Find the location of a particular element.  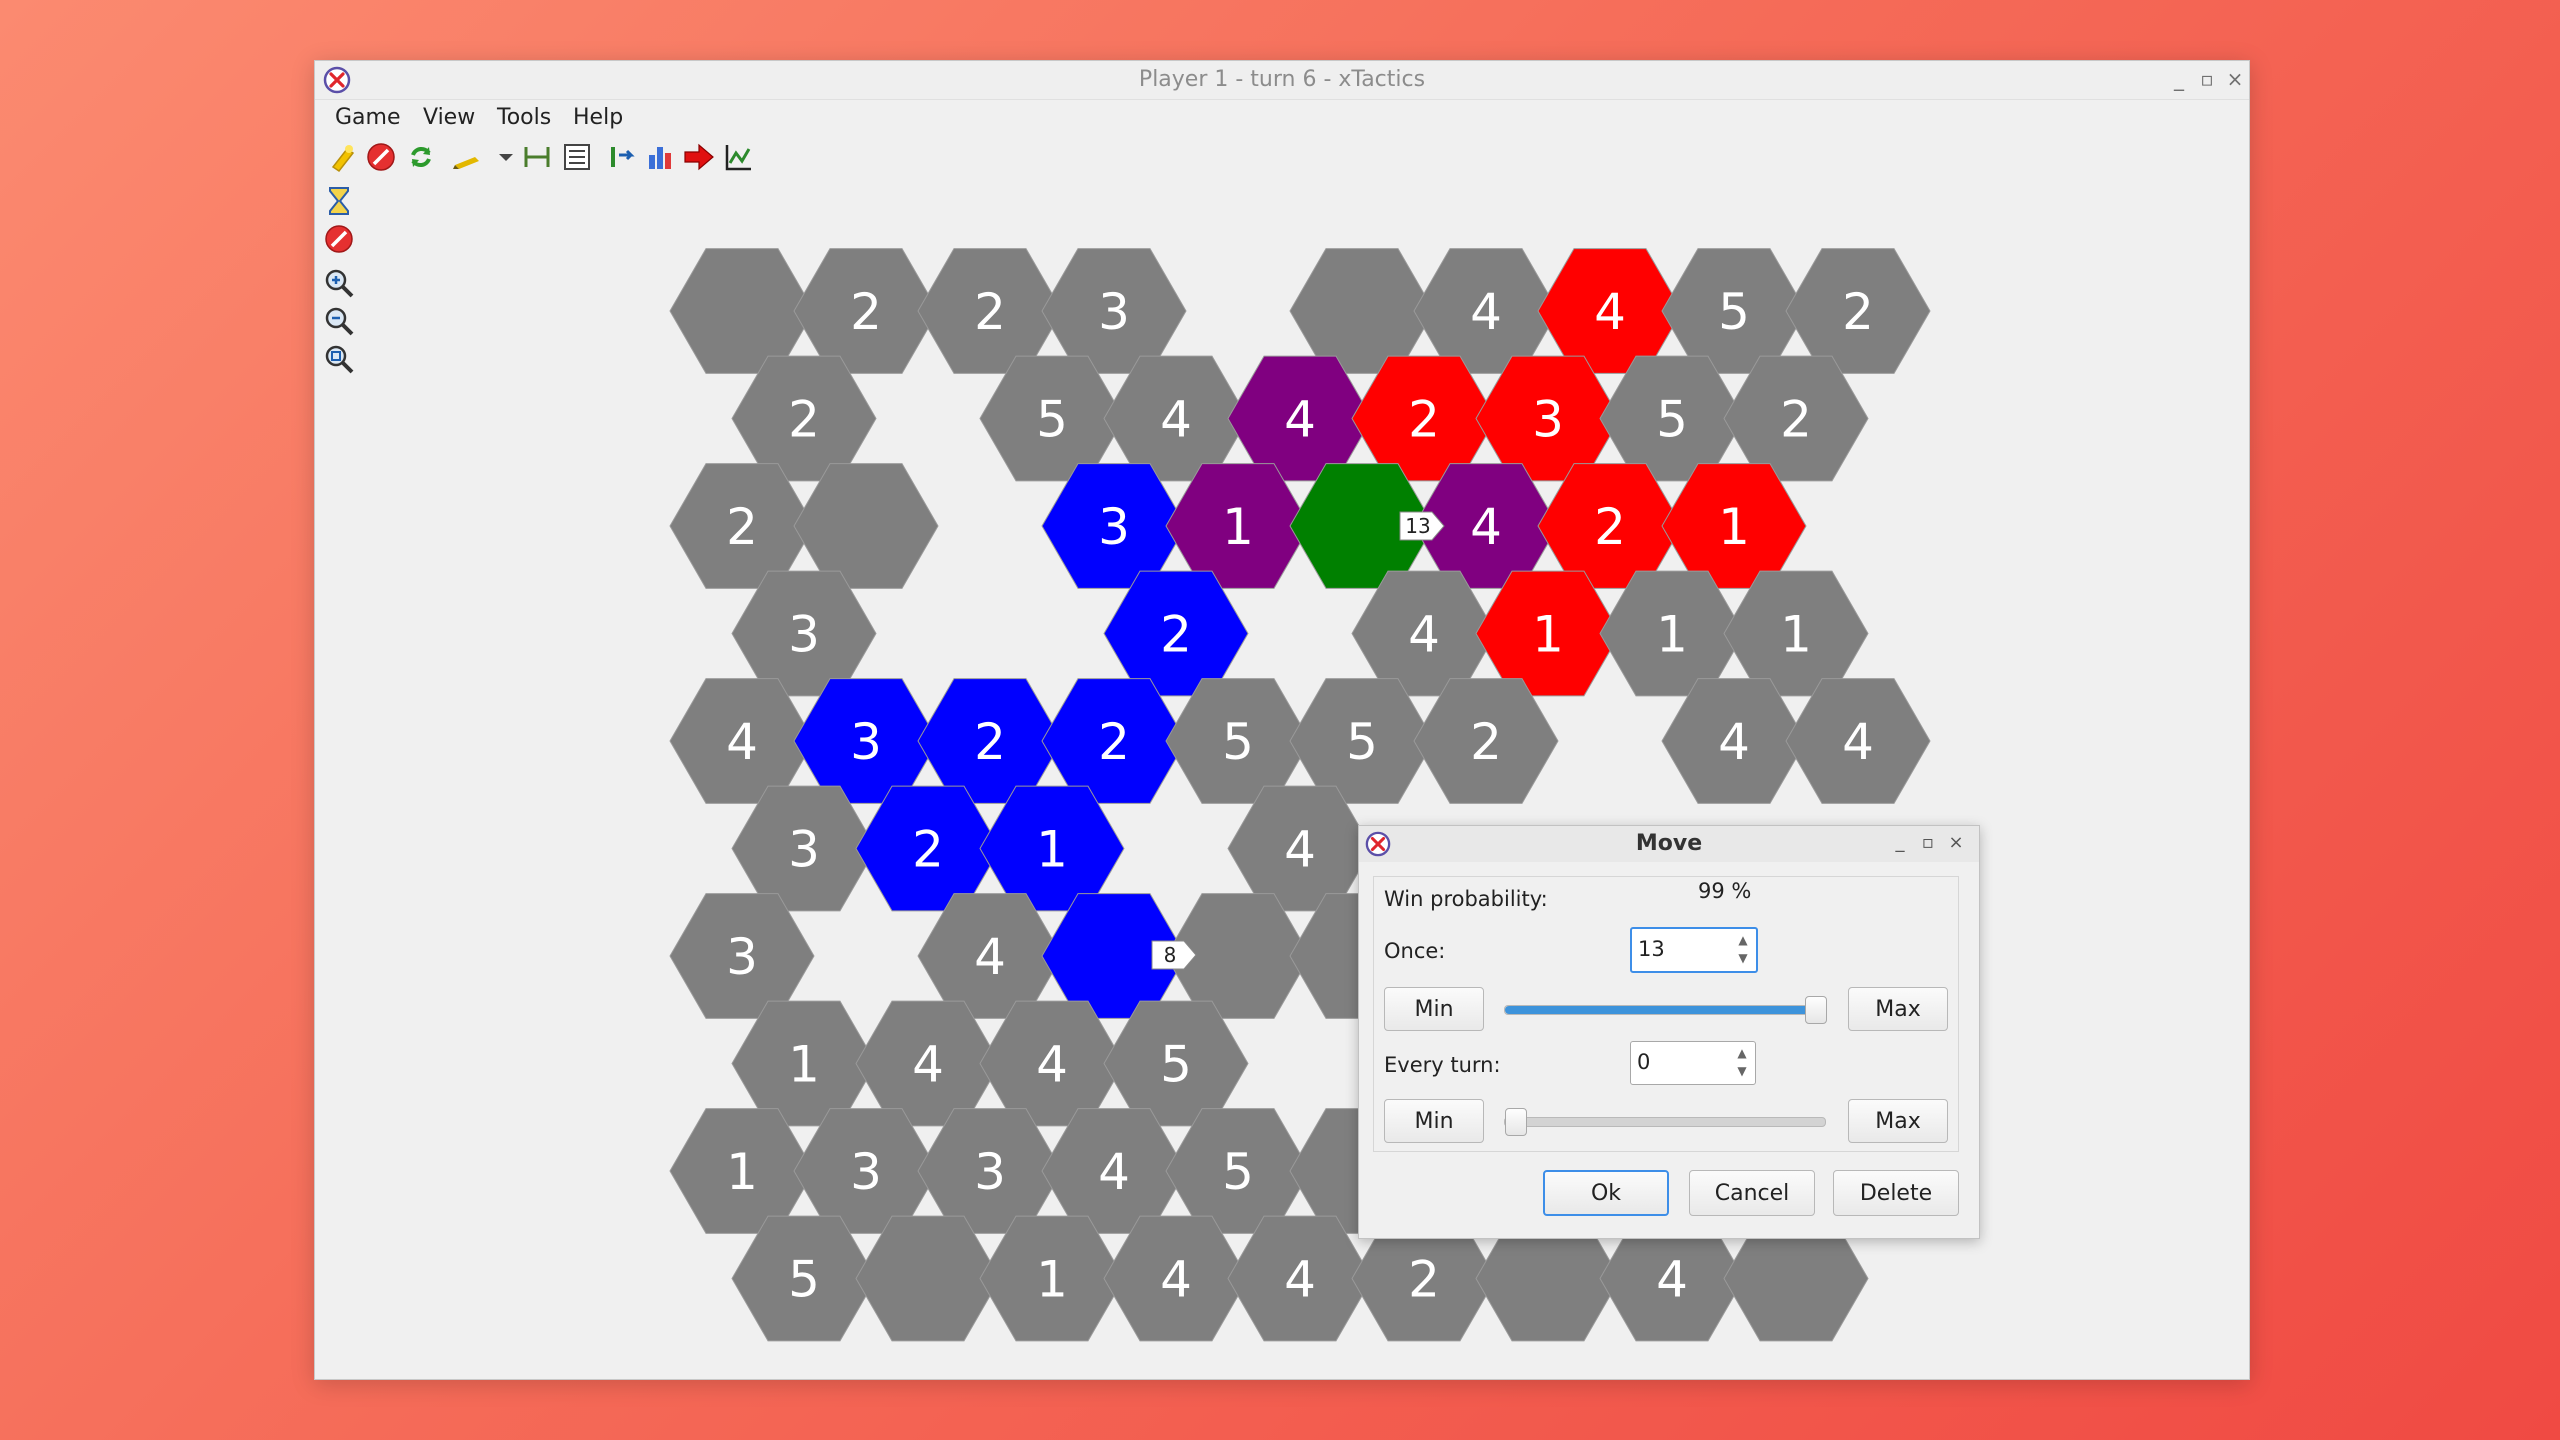

every-turn-spinbox: 0 ▲ ▼ is located at coordinates (1693, 1063).